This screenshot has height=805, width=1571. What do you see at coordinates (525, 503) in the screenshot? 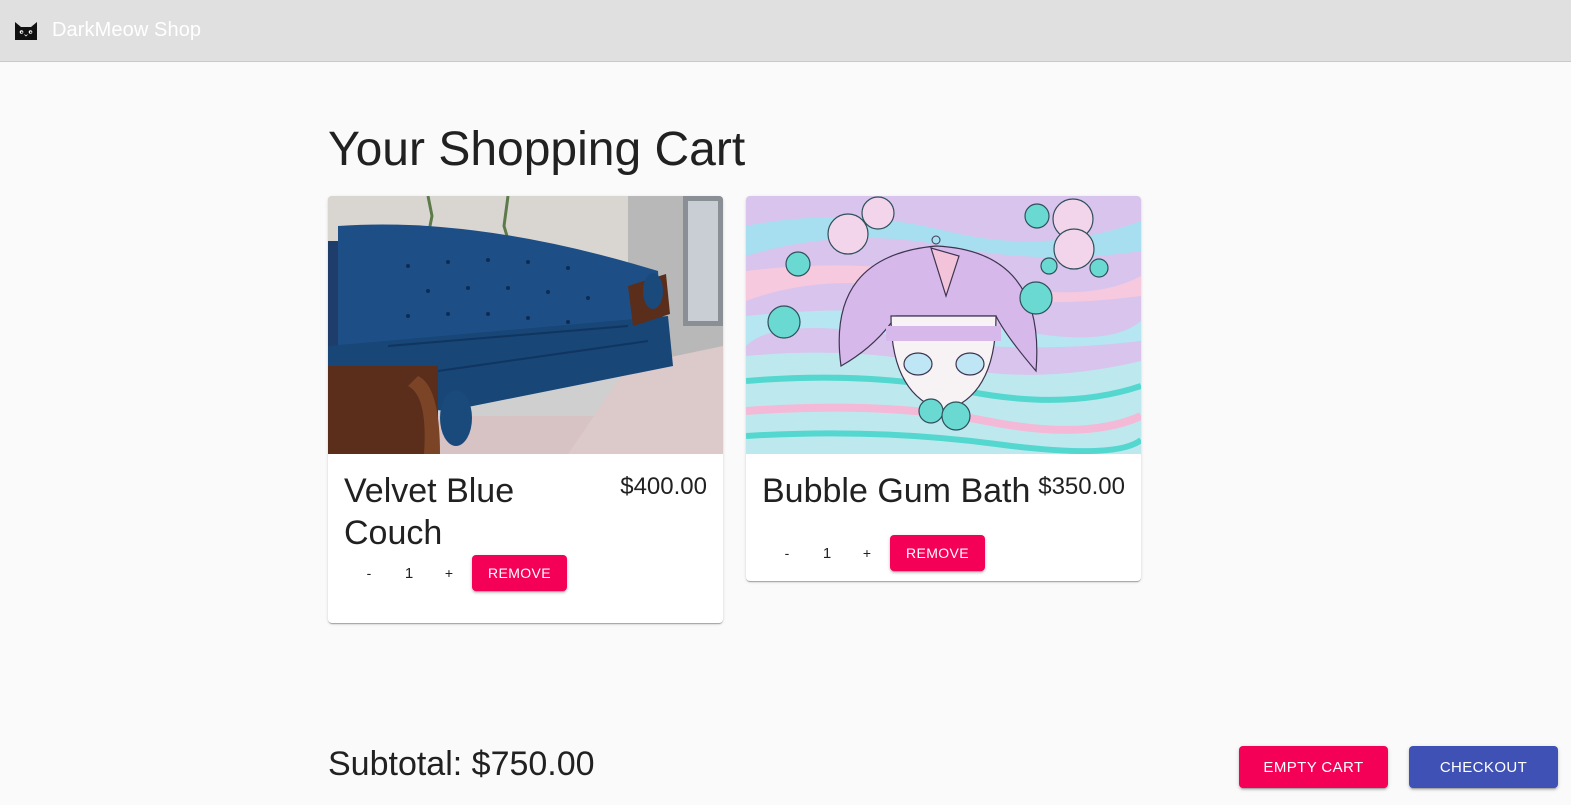
I see `card-content: Velvet Blue Couch $400.00` at bounding box center [525, 503].